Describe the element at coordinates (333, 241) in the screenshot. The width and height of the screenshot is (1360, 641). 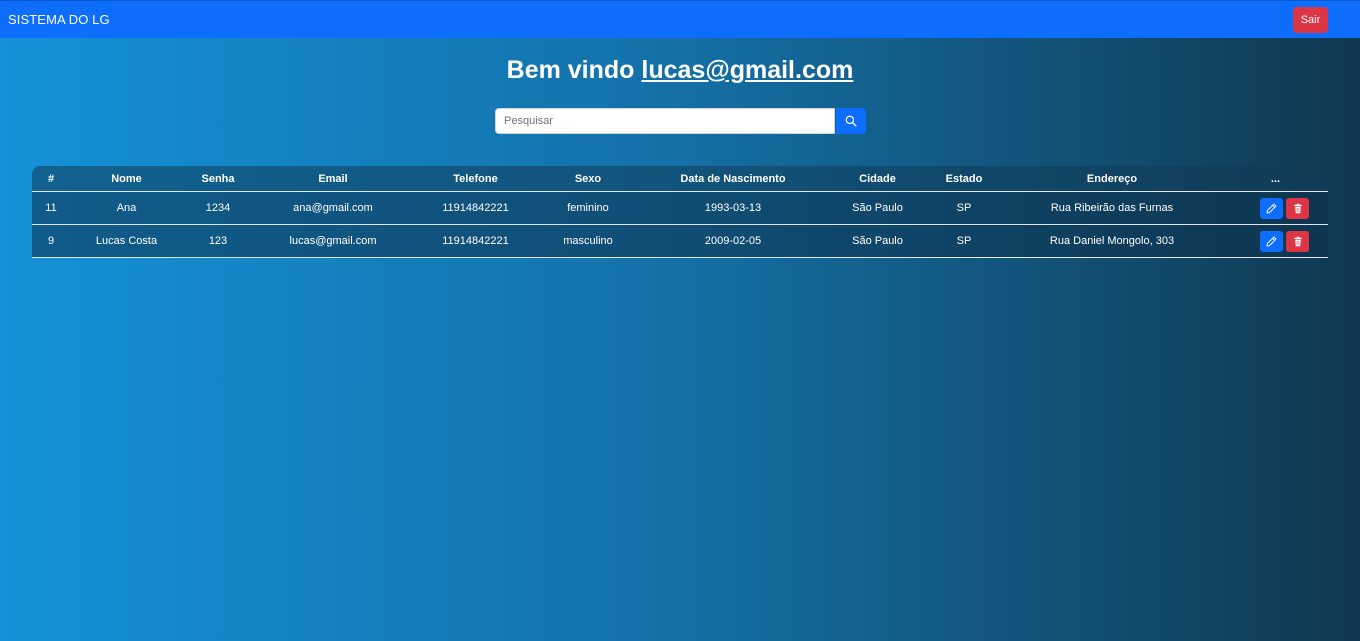
I see `cell-email: lucas@gmail.com` at that location.